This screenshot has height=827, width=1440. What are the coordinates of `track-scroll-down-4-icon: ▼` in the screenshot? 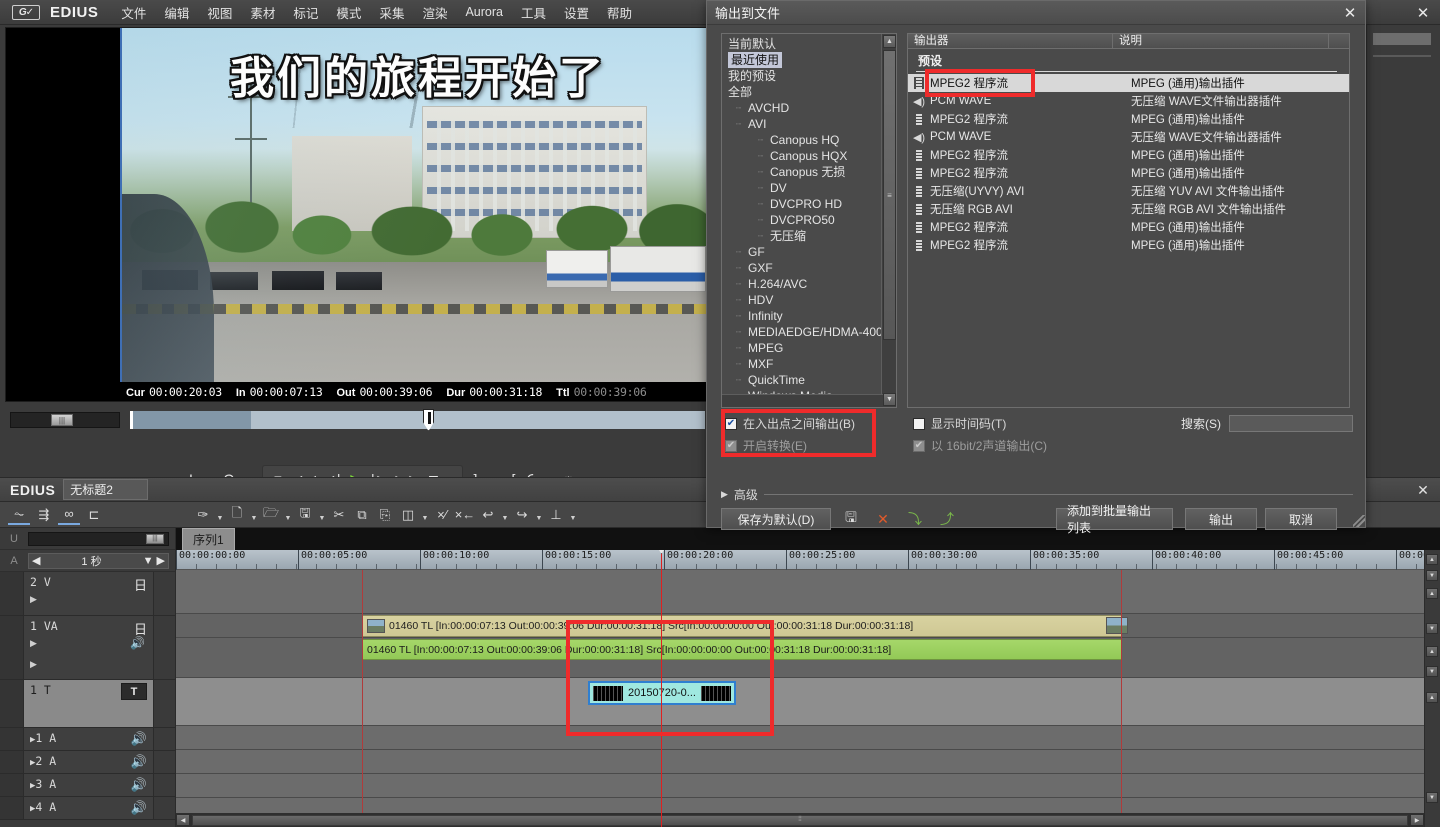 It's located at (1432, 797).